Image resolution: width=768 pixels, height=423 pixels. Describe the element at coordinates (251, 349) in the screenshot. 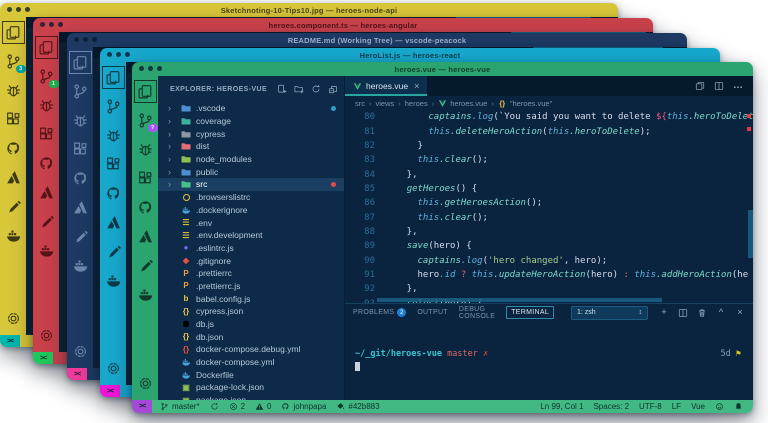

I see `tree-item-docker-compose.debug.yml: {} docker-compose.debug.yml` at that location.